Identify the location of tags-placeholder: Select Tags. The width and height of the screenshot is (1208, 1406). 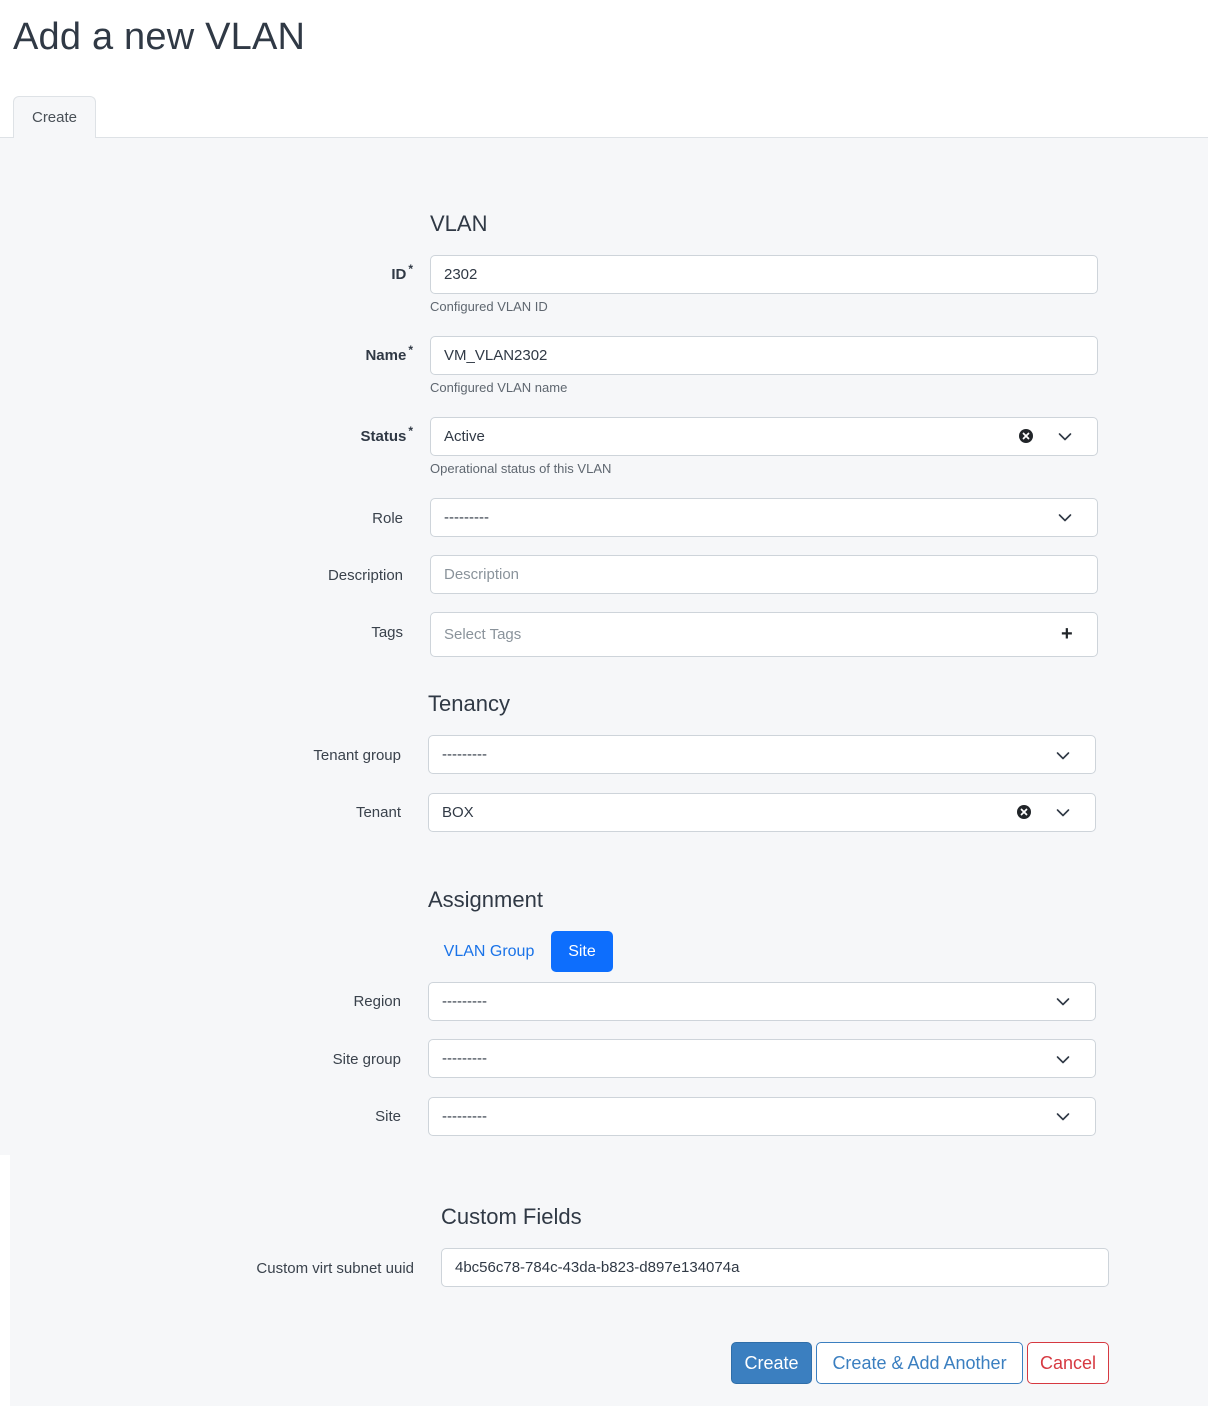
(483, 634).